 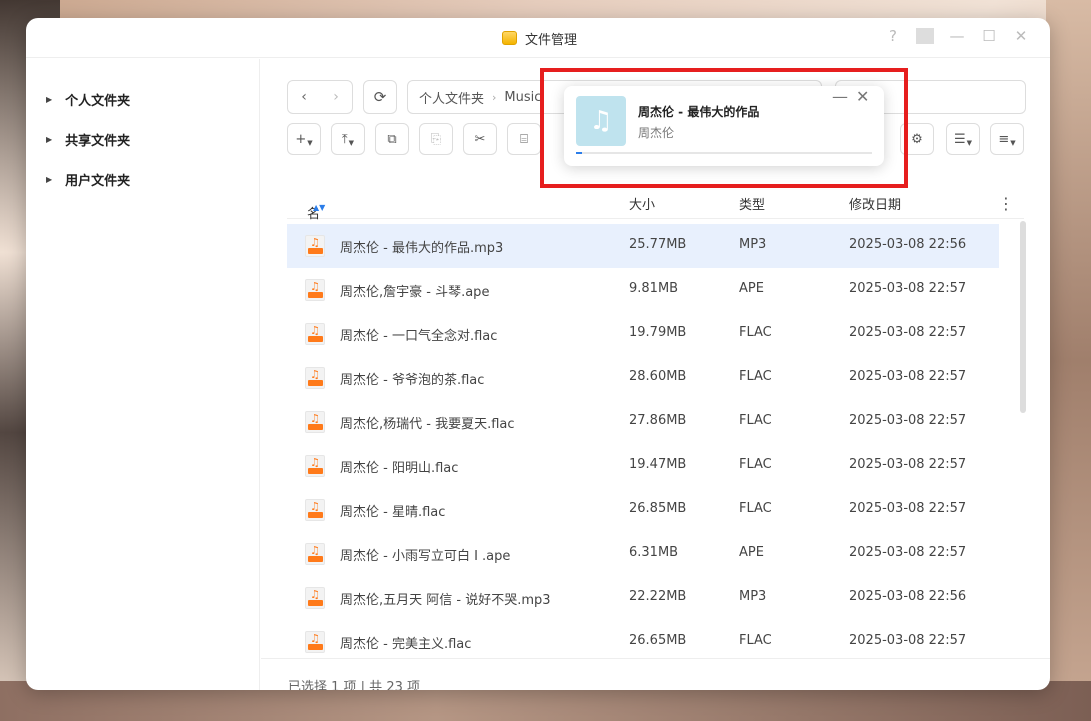 What do you see at coordinates (98, 141) in the screenshot?
I see `sidebar-item-label: 共享文件夹` at bounding box center [98, 141].